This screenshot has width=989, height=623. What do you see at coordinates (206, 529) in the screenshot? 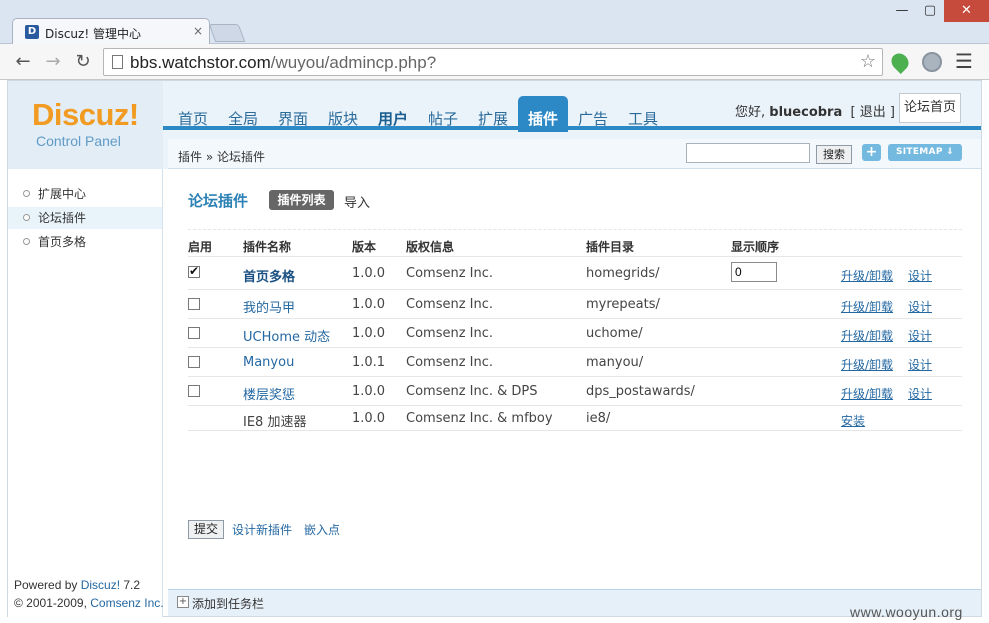
I see `submit-button: 提交` at bounding box center [206, 529].